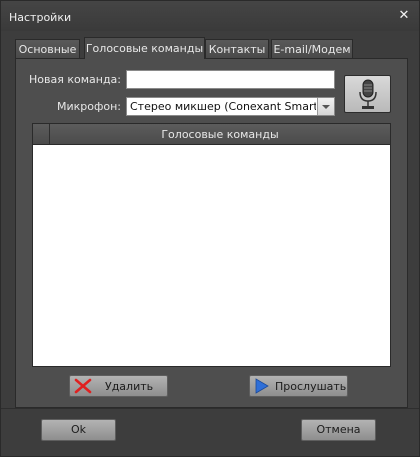 This screenshot has height=457, width=420. I want to click on microphone-button, so click(367, 94).